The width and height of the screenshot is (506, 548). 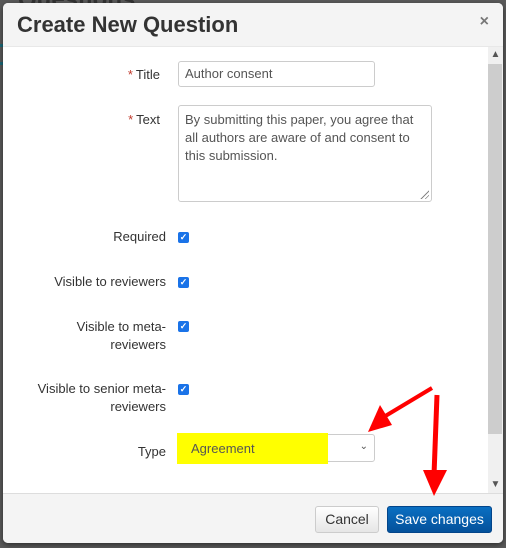 What do you see at coordinates (151, 451) in the screenshot?
I see `type-label: Type` at bounding box center [151, 451].